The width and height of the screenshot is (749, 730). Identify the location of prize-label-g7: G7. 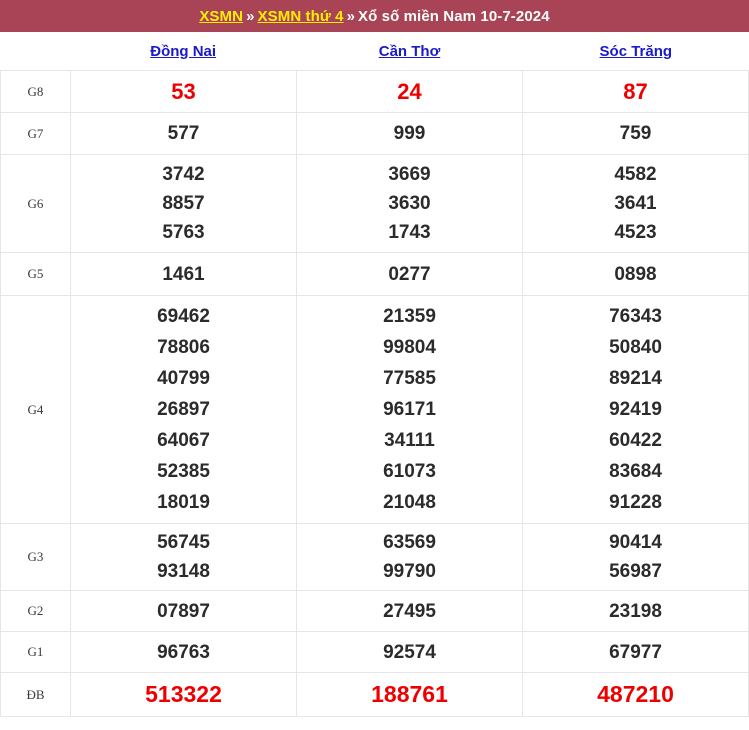
(35, 133).